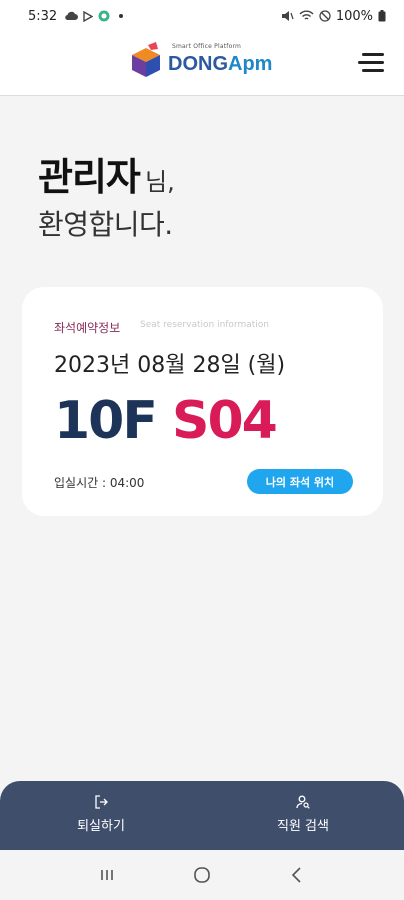 This screenshot has width=404, height=900. Describe the element at coordinates (382, 16) in the screenshot. I see `battery-icon` at that location.